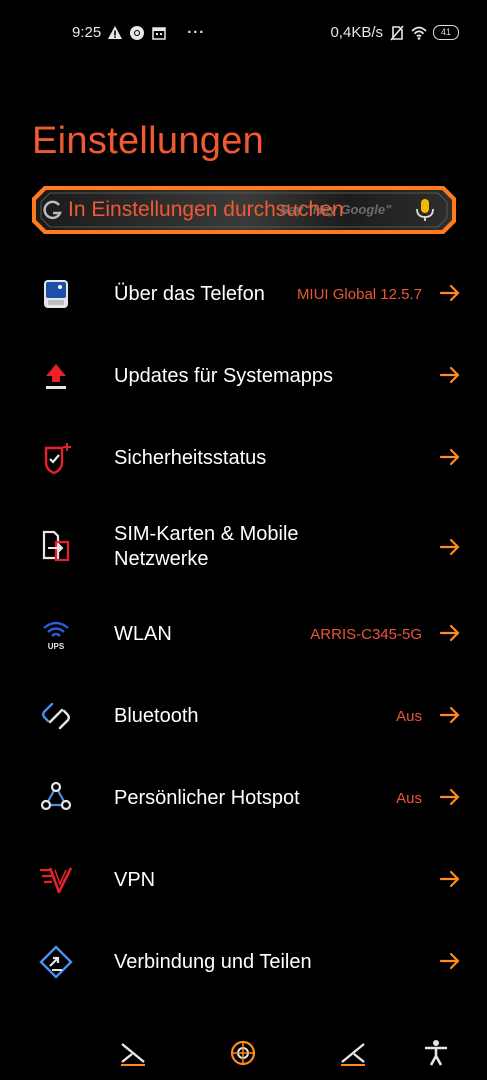 The height and width of the screenshot is (1080, 487). What do you see at coordinates (356, 32) in the screenshot?
I see `network-speed: 0,4KB/s` at bounding box center [356, 32].